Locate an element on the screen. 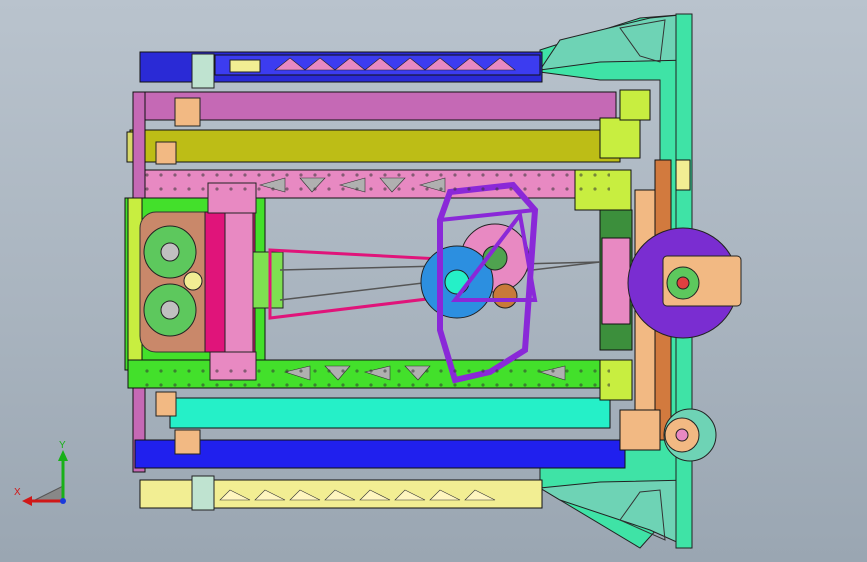 This screenshot has height=562, width=867. lower-blue-rail is located at coordinates (380, 454).